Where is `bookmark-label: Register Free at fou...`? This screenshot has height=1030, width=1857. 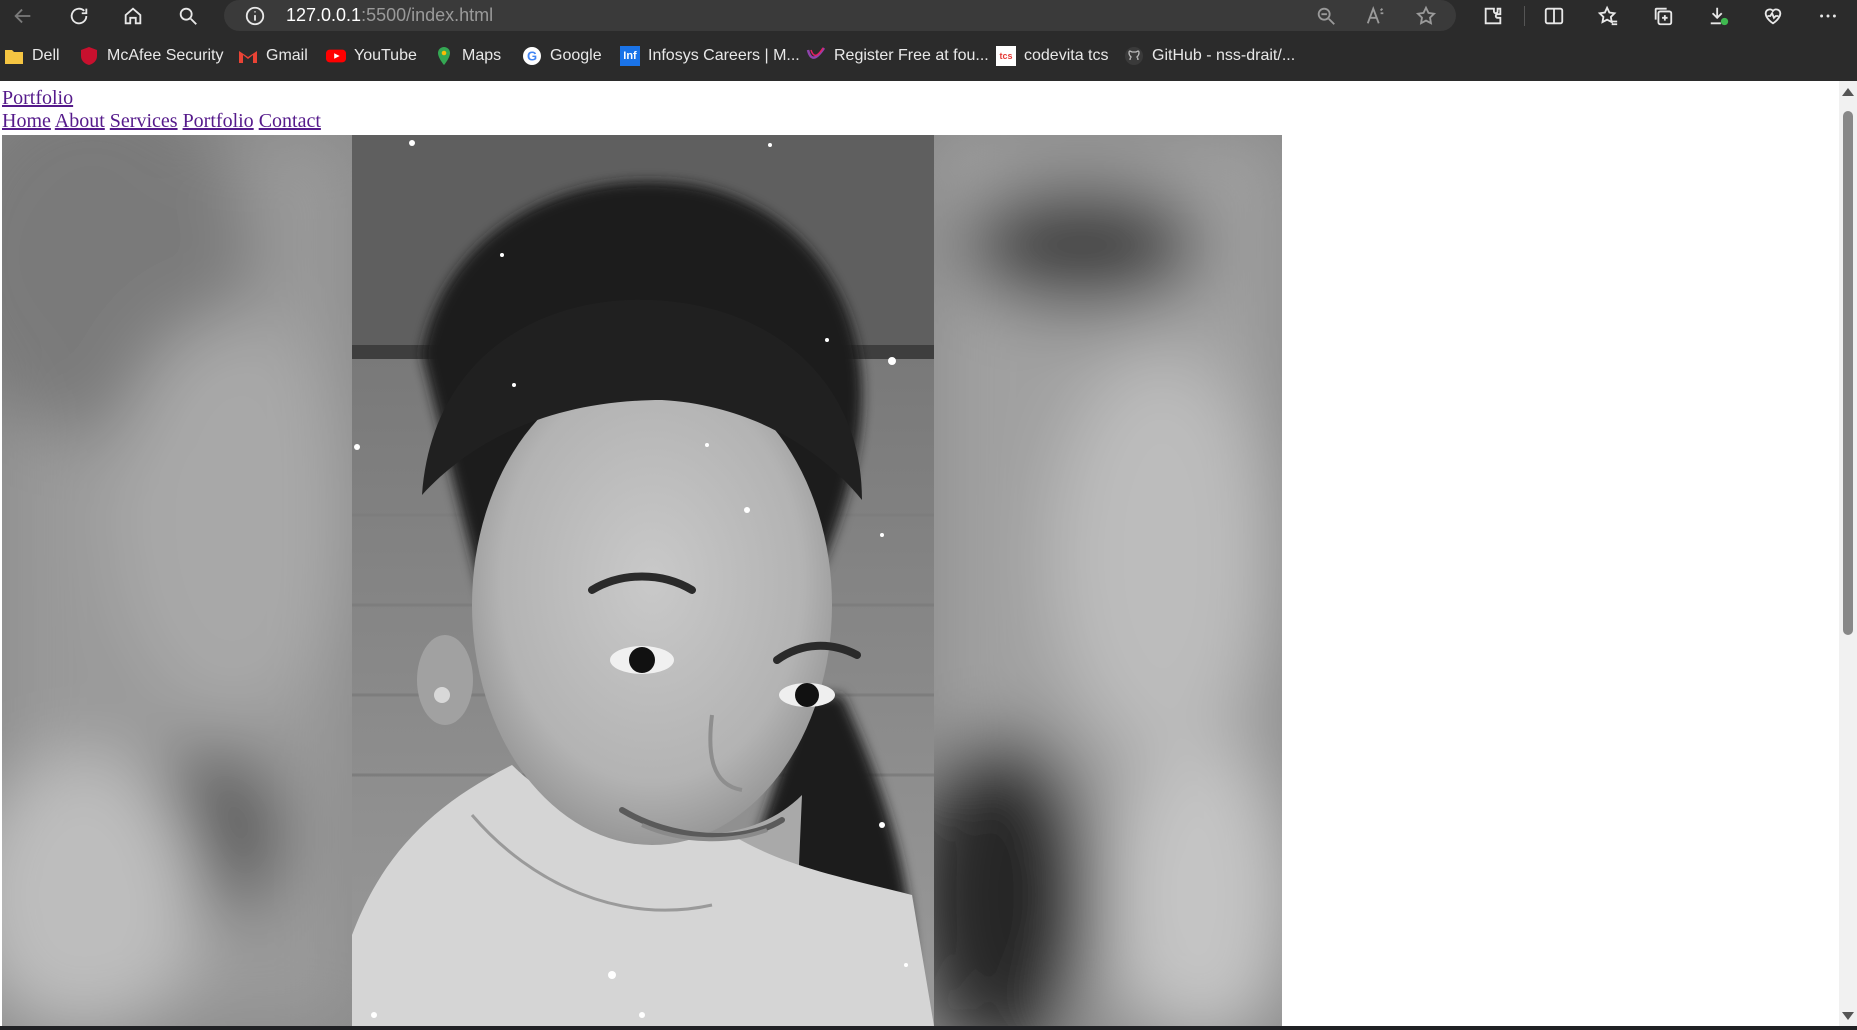
bookmark-label: Register Free at fou... is located at coordinates (911, 55).